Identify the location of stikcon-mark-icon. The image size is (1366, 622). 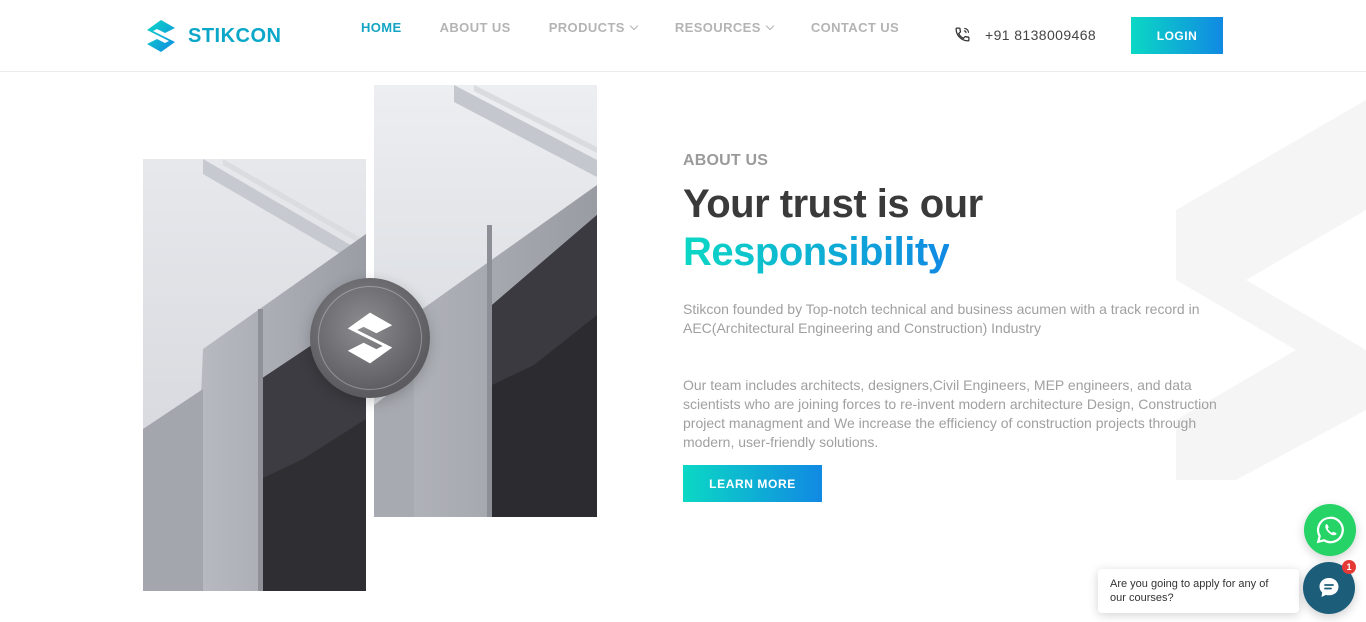
(370, 338).